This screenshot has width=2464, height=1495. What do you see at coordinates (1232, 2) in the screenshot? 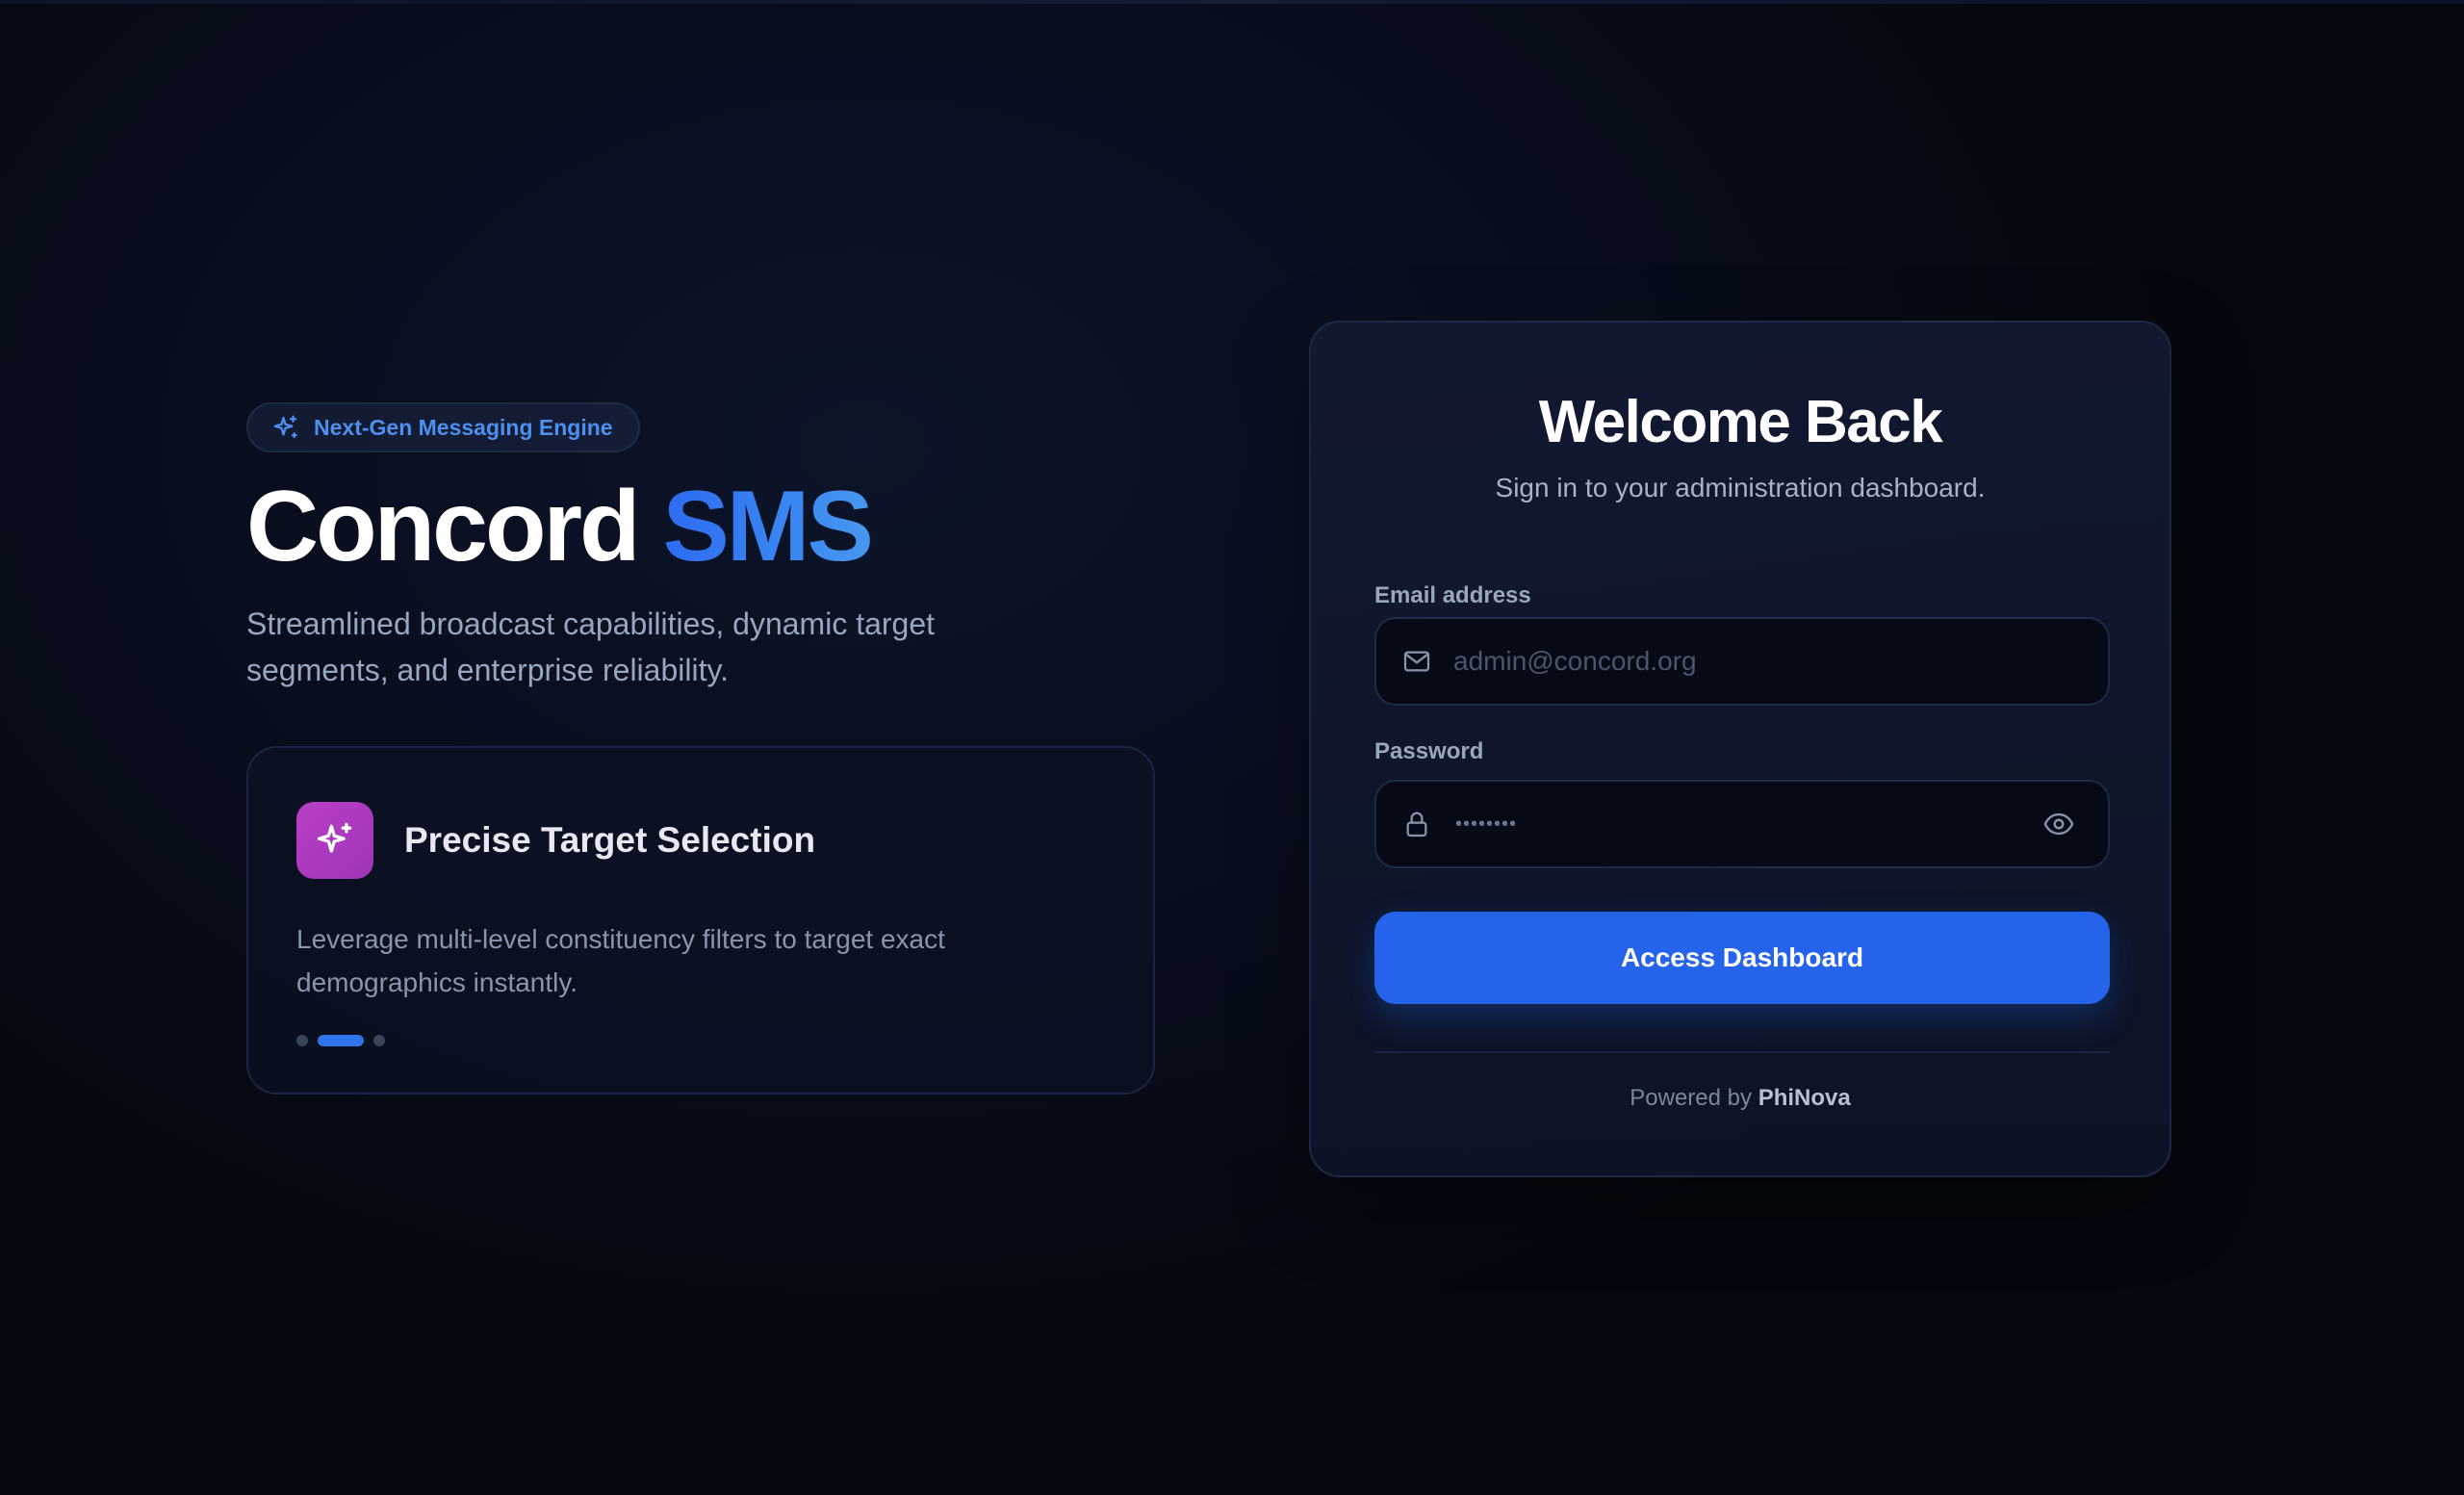
I see `top-border` at bounding box center [1232, 2].